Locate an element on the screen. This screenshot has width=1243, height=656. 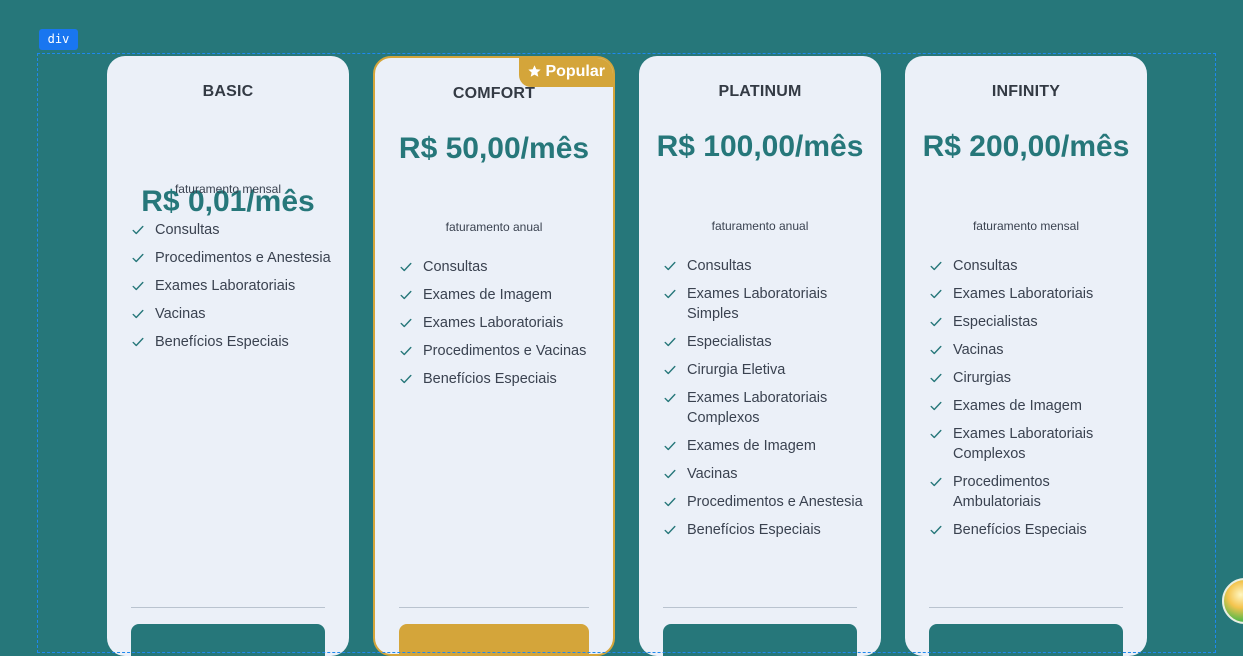
feature-item: Procedimentos e Vacinas is located at coordinates (500, 351).